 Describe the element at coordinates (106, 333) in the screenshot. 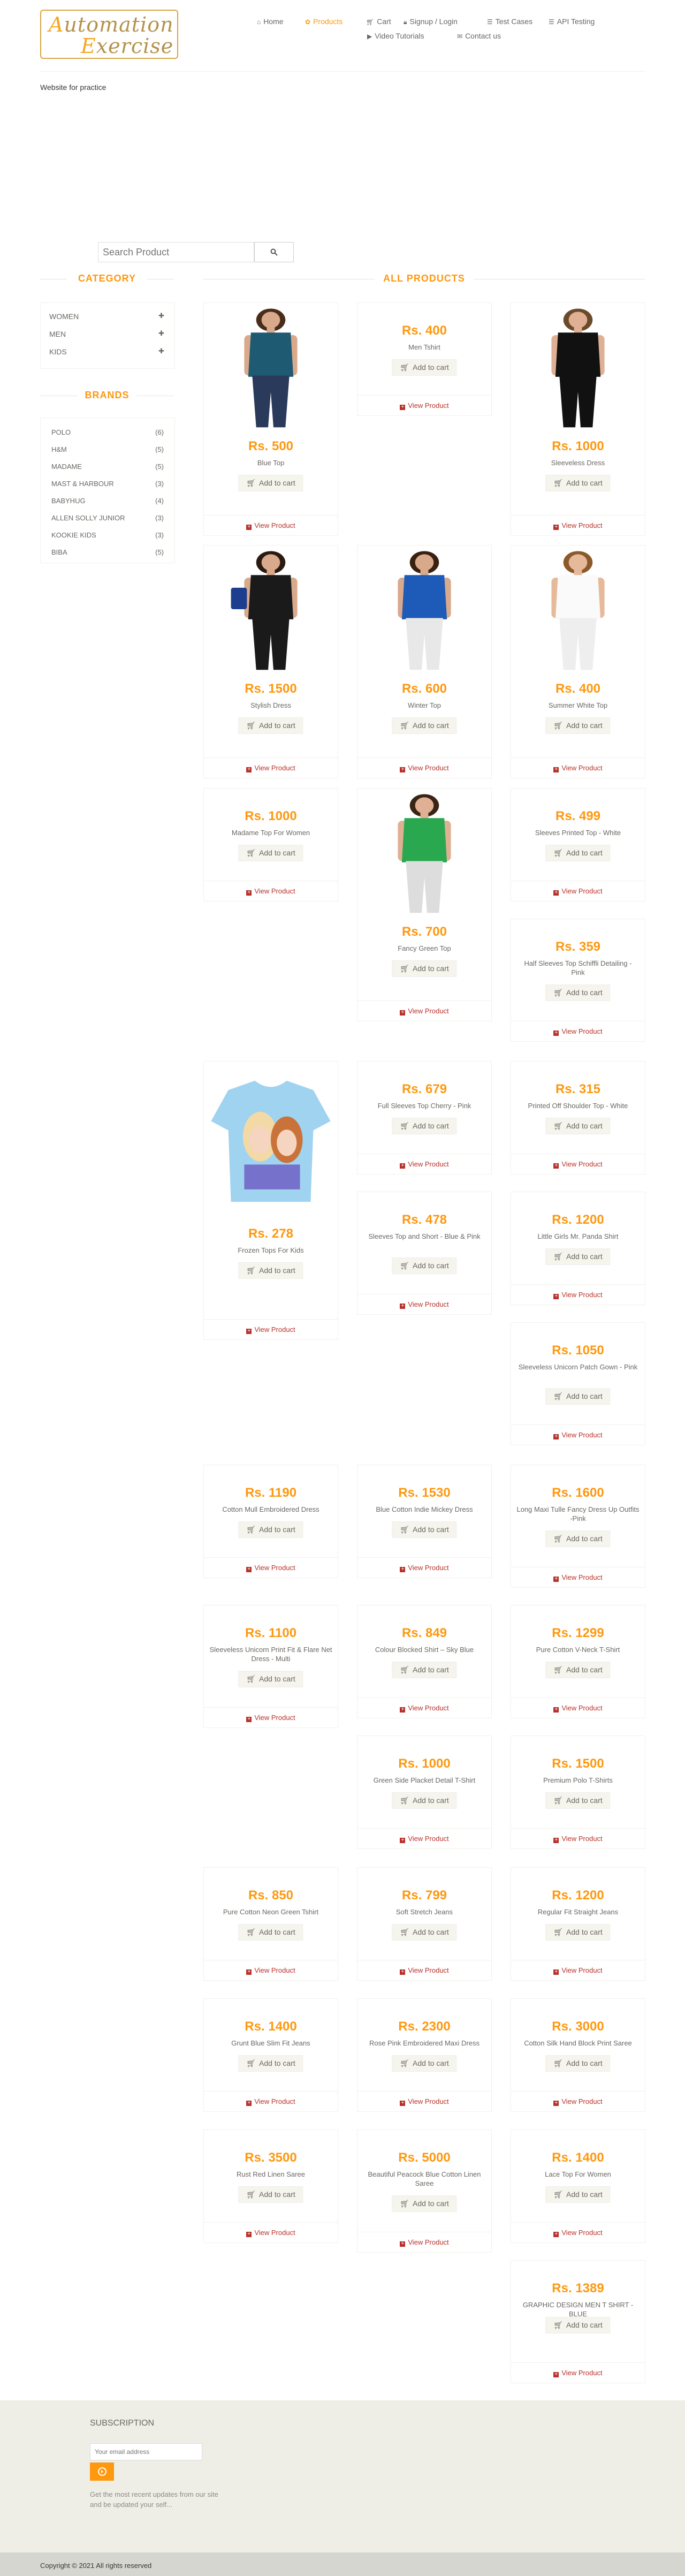

I see `category-men: MEN ✚` at that location.